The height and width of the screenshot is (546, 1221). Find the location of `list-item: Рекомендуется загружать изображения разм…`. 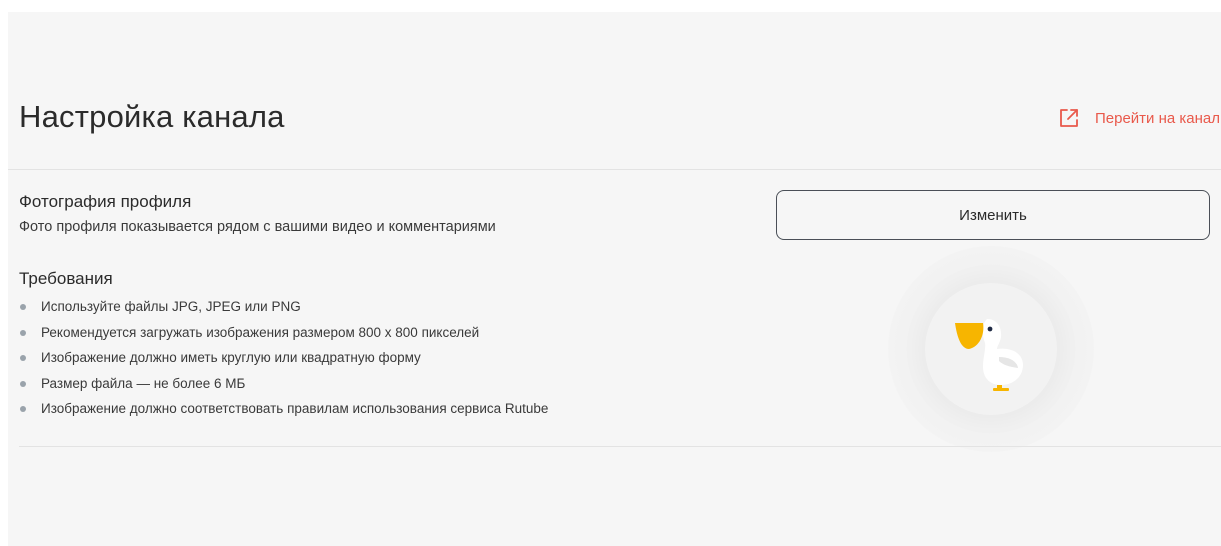

list-item: Рекомендуется загружать изображения разм… is located at coordinates (283, 336).